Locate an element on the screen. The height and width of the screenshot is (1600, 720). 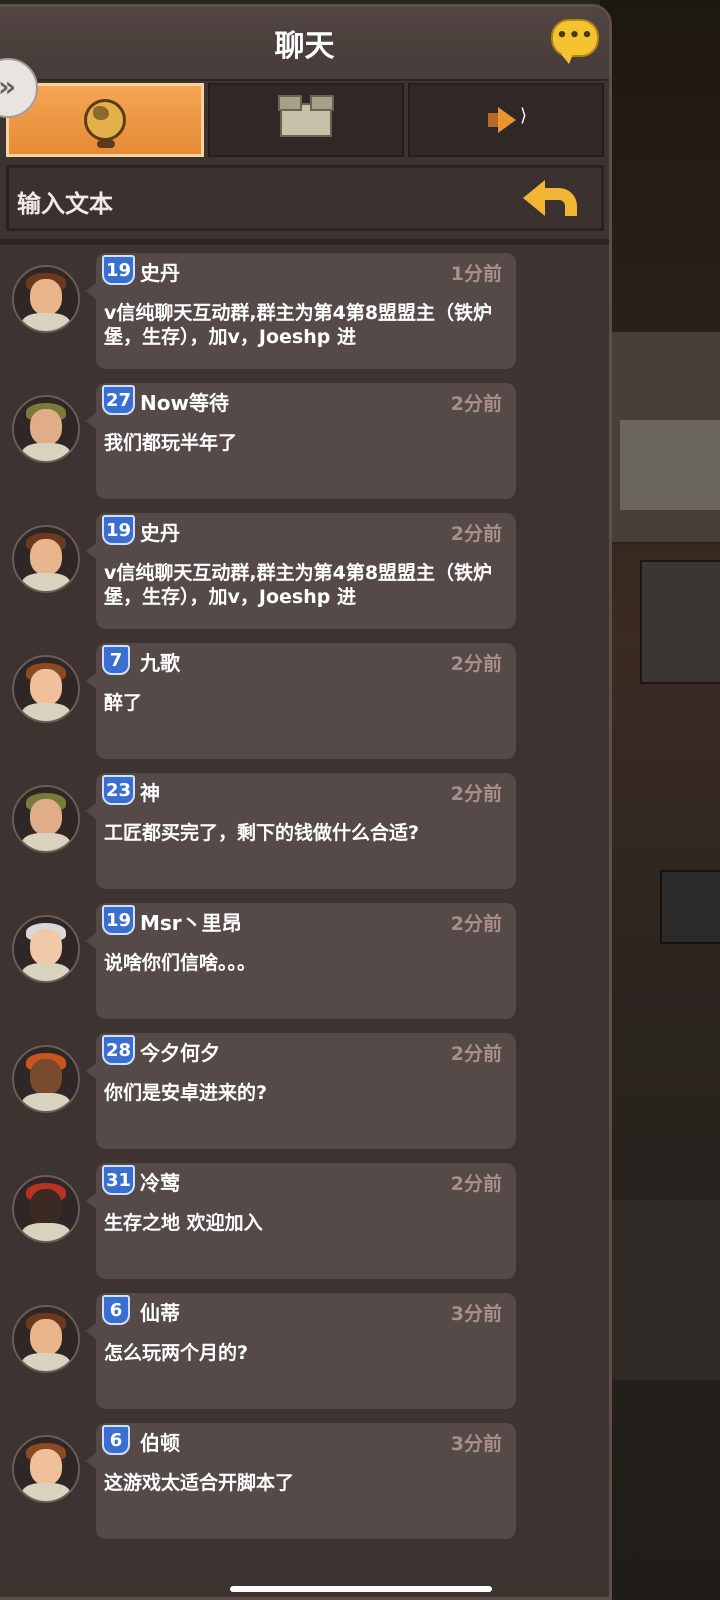
megaphone-icon: ⟩ is located at coordinates (507, 119).